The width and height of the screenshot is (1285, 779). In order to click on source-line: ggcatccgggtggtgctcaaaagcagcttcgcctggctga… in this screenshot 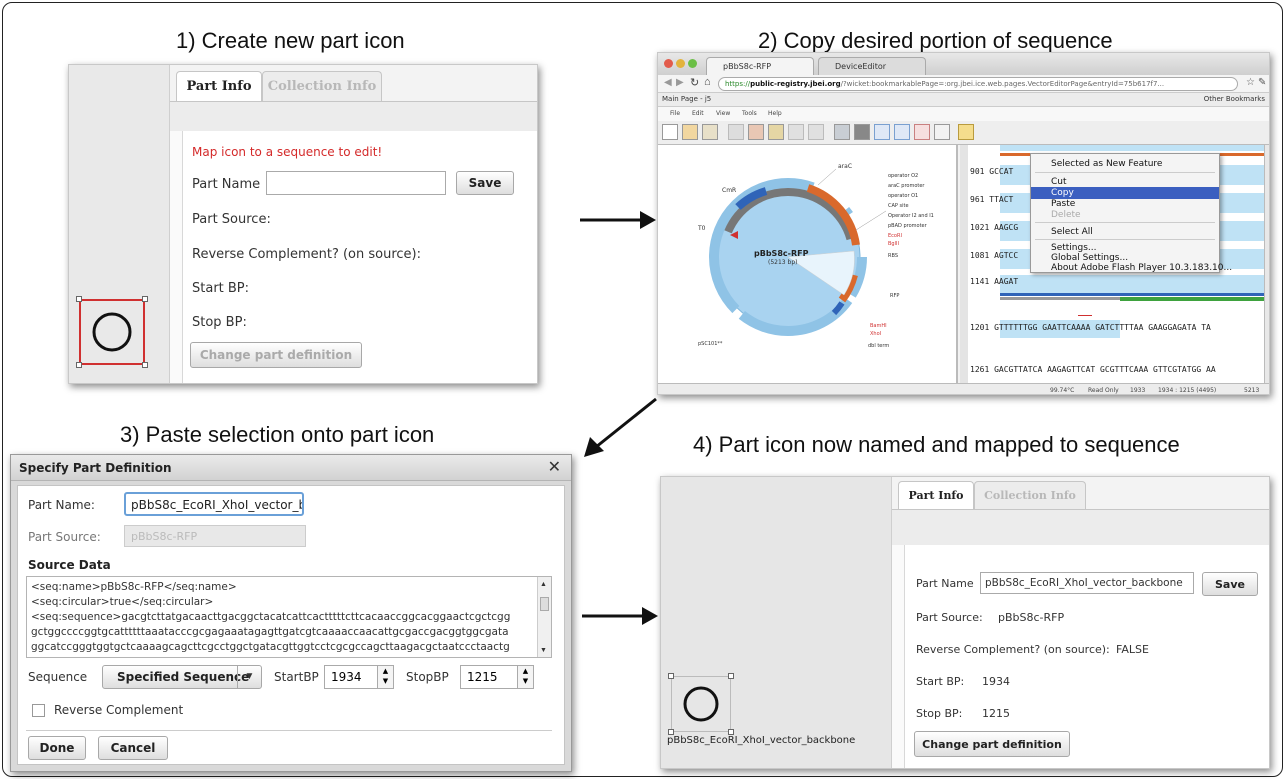, I will do `click(270, 647)`.